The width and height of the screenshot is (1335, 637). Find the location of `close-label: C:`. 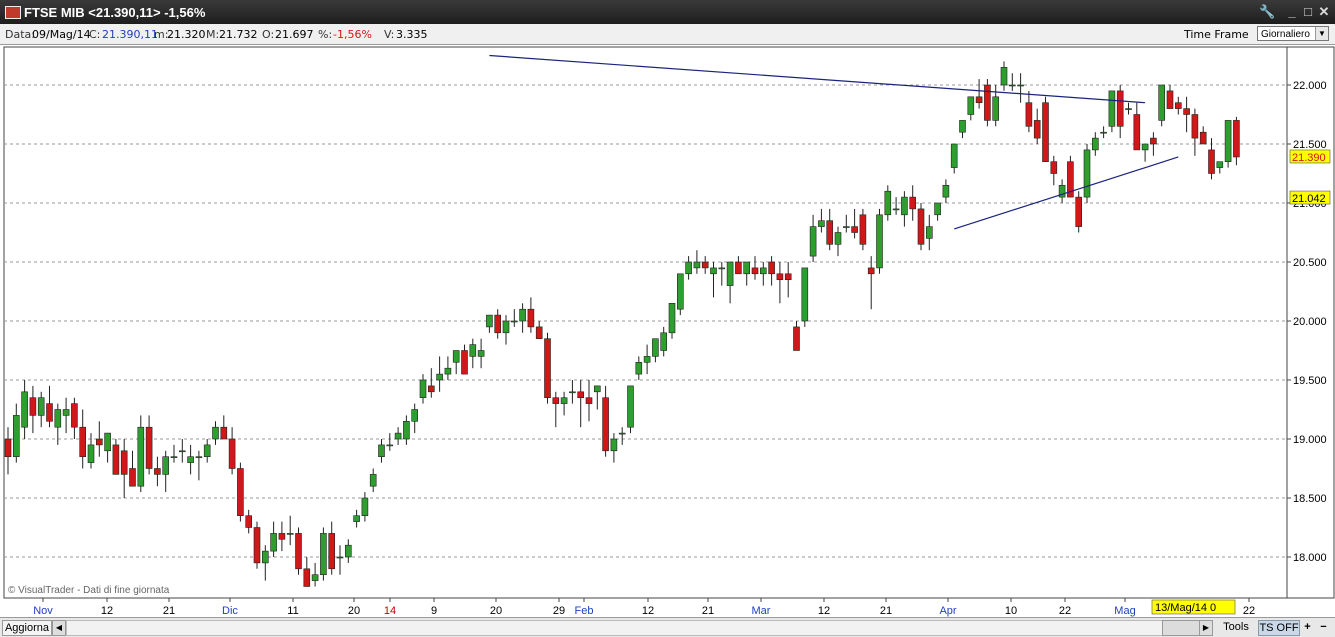

close-label: C: is located at coordinates (95, 34).